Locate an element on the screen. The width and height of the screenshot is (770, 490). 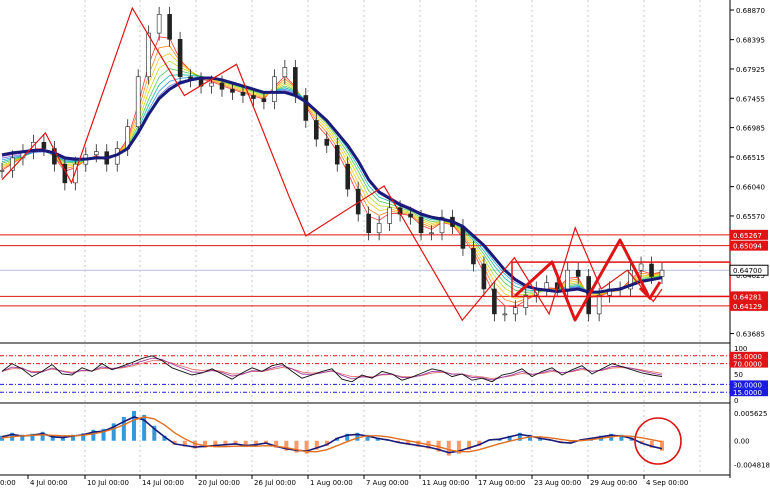
macd-tick-label: 0.005625 is located at coordinates (750, 414).